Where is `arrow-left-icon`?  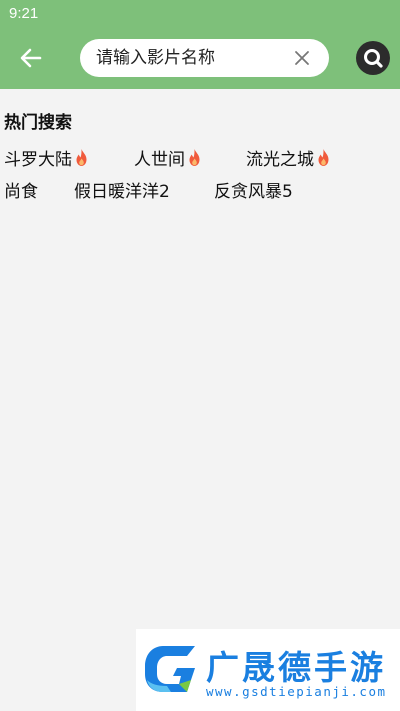
arrow-left-icon is located at coordinates (31, 58).